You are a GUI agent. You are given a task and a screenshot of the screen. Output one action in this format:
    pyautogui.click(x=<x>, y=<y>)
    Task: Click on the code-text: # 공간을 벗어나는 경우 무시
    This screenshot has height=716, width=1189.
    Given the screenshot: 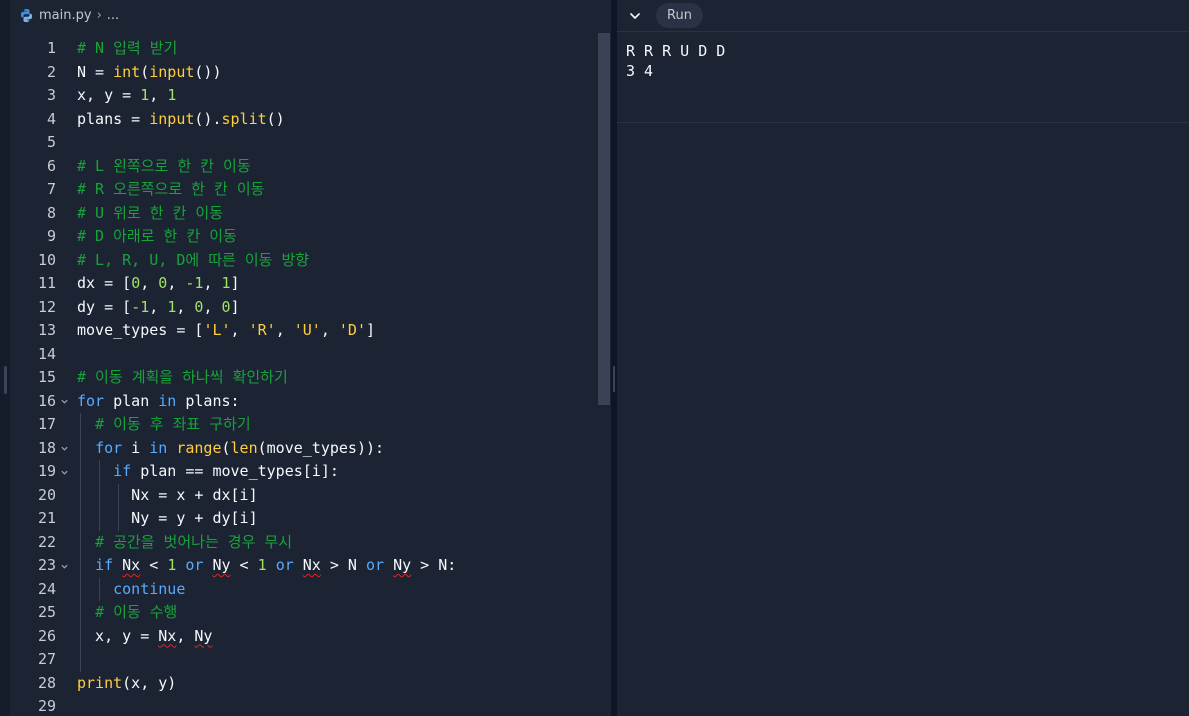 What is the action you would take?
    pyautogui.click(x=184, y=543)
    